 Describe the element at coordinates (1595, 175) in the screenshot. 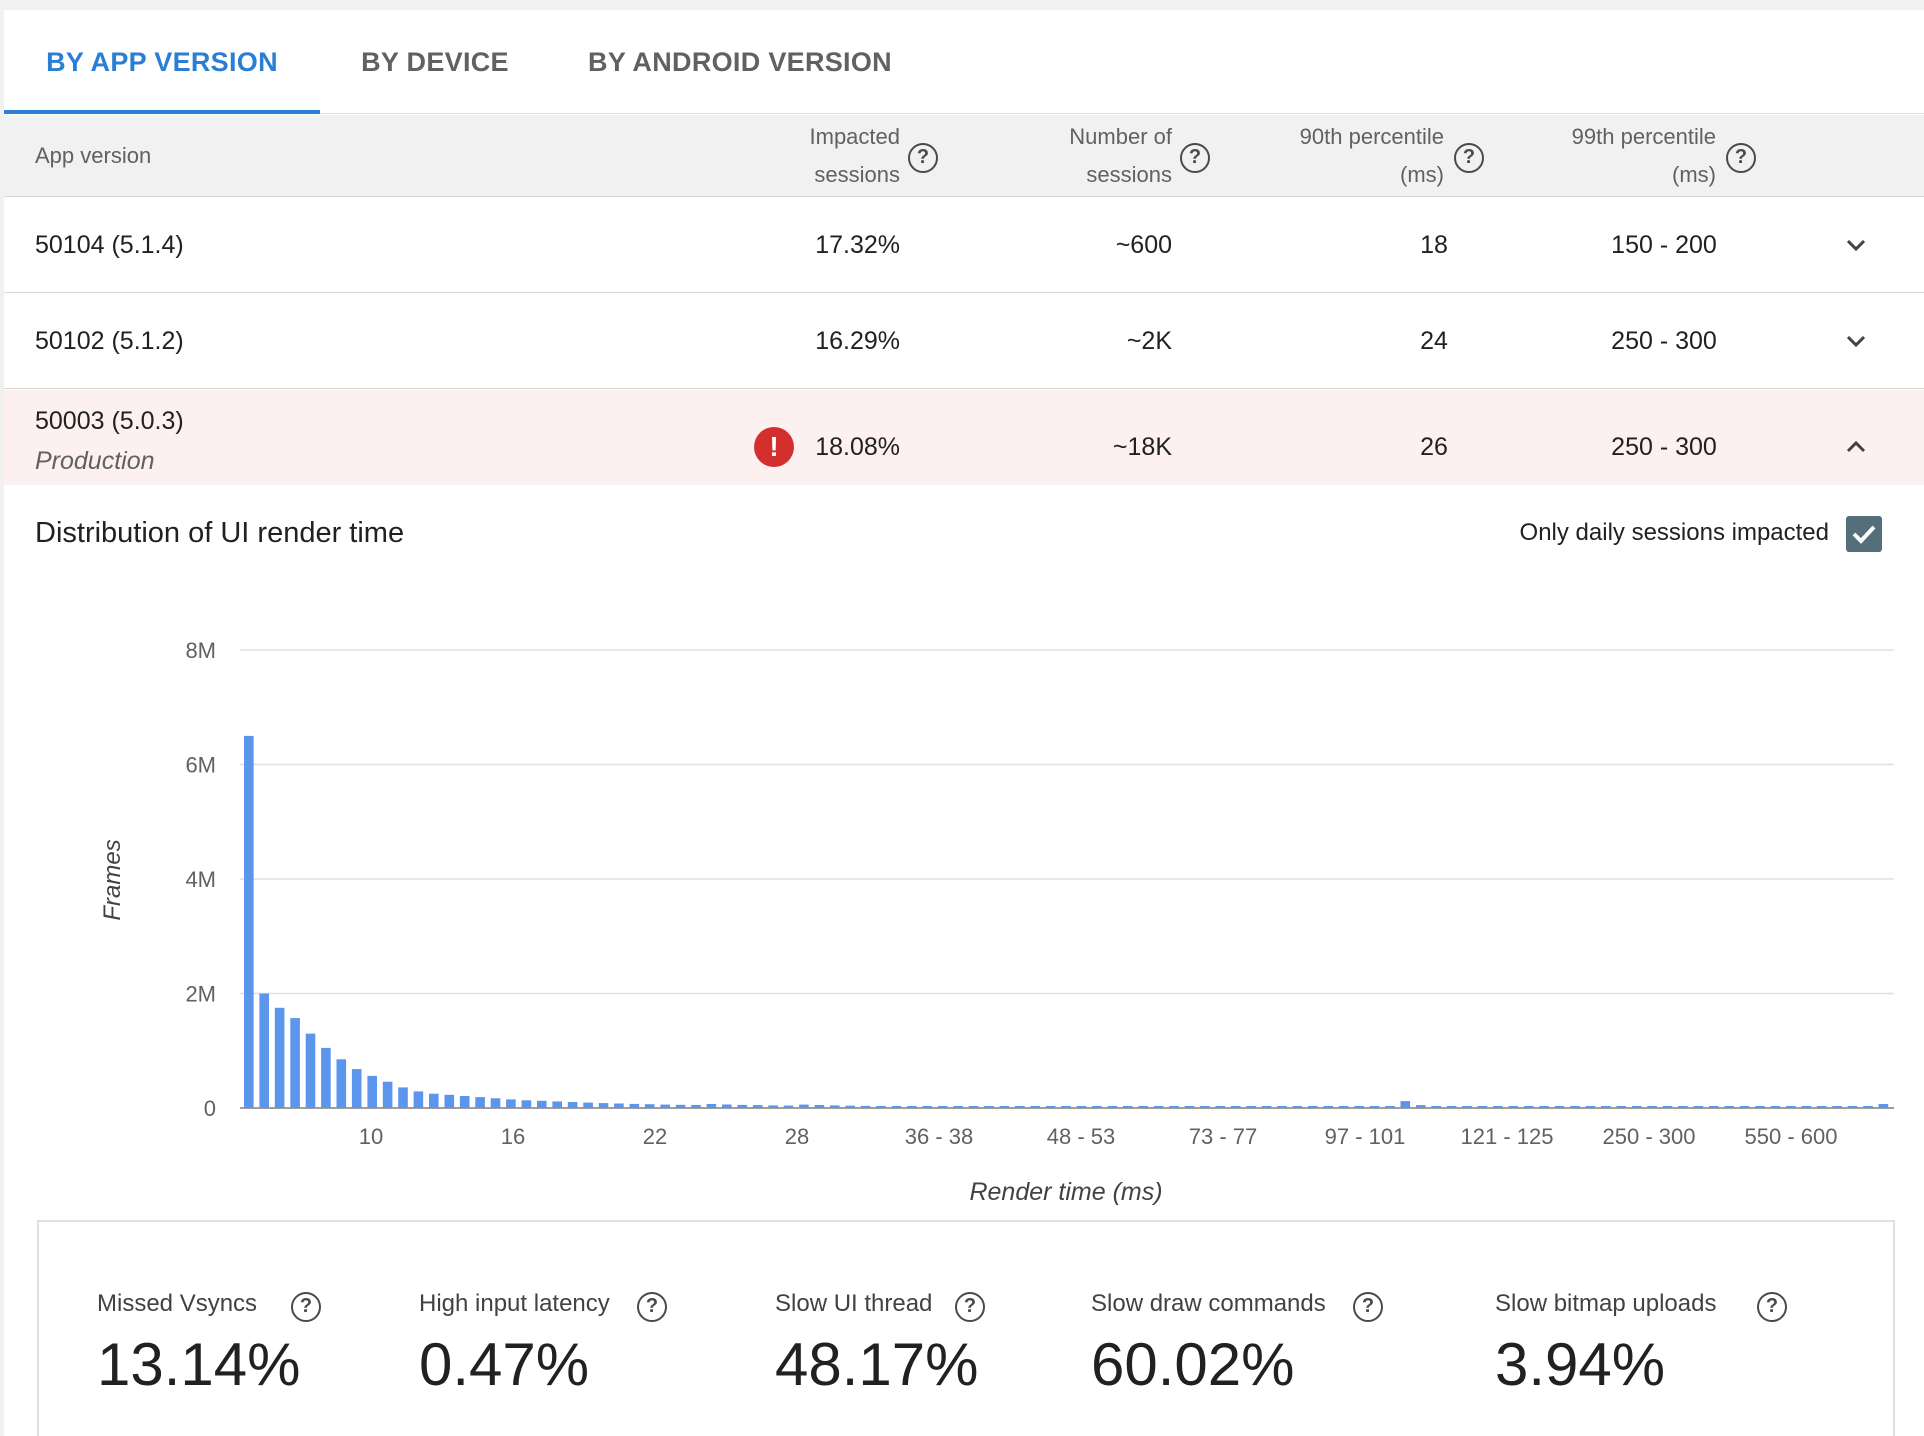

I see `header-p99-line2: (ms)` at that location.